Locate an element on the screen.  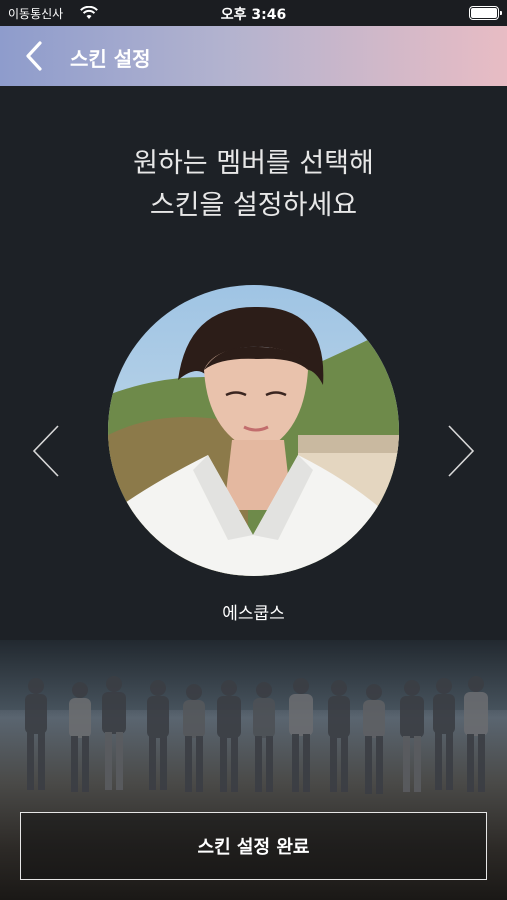
page-title: 스킨 설정 is located at coordinates (110, 59).